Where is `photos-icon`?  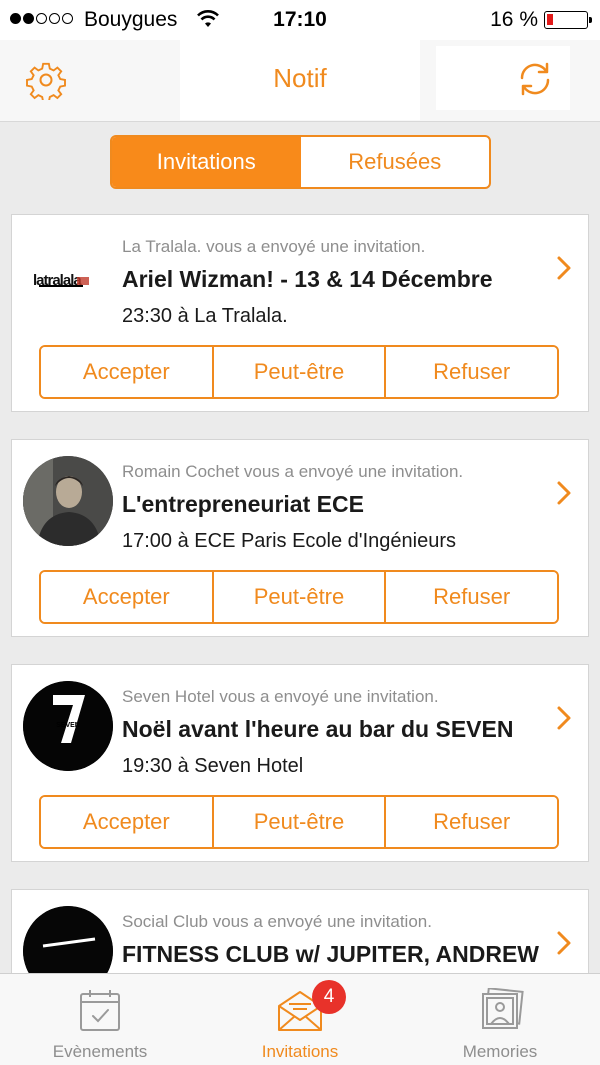 photos-icon is located at coordinates (503, 1008).